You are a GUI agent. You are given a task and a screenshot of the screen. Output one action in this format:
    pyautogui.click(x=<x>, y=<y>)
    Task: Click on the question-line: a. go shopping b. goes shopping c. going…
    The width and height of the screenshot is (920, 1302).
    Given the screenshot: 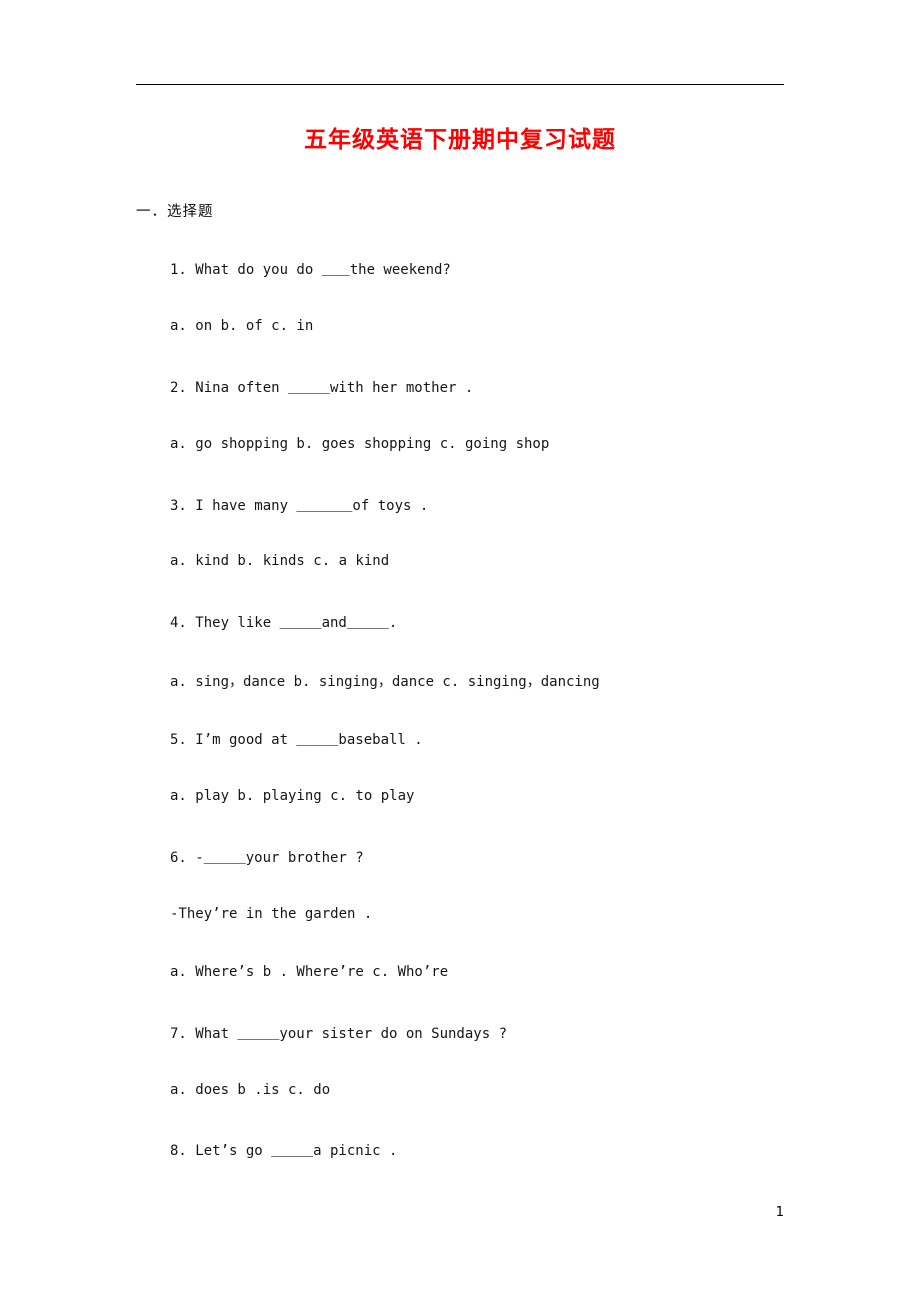 What is the action you would take?
    pyautogui.click(x=360, y=444)
    